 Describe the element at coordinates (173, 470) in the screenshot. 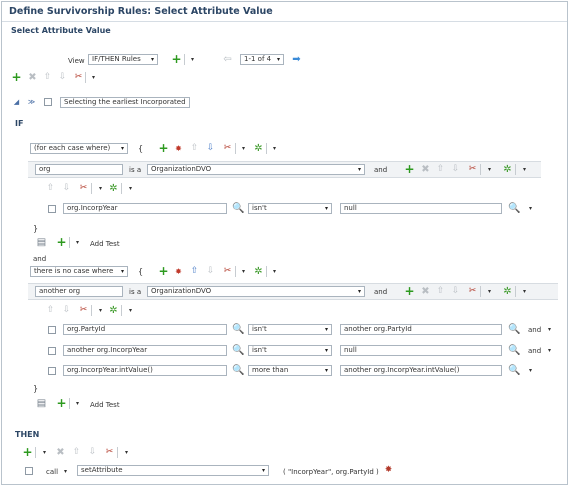

I see `method-select: setAttribute ▾` at that location.